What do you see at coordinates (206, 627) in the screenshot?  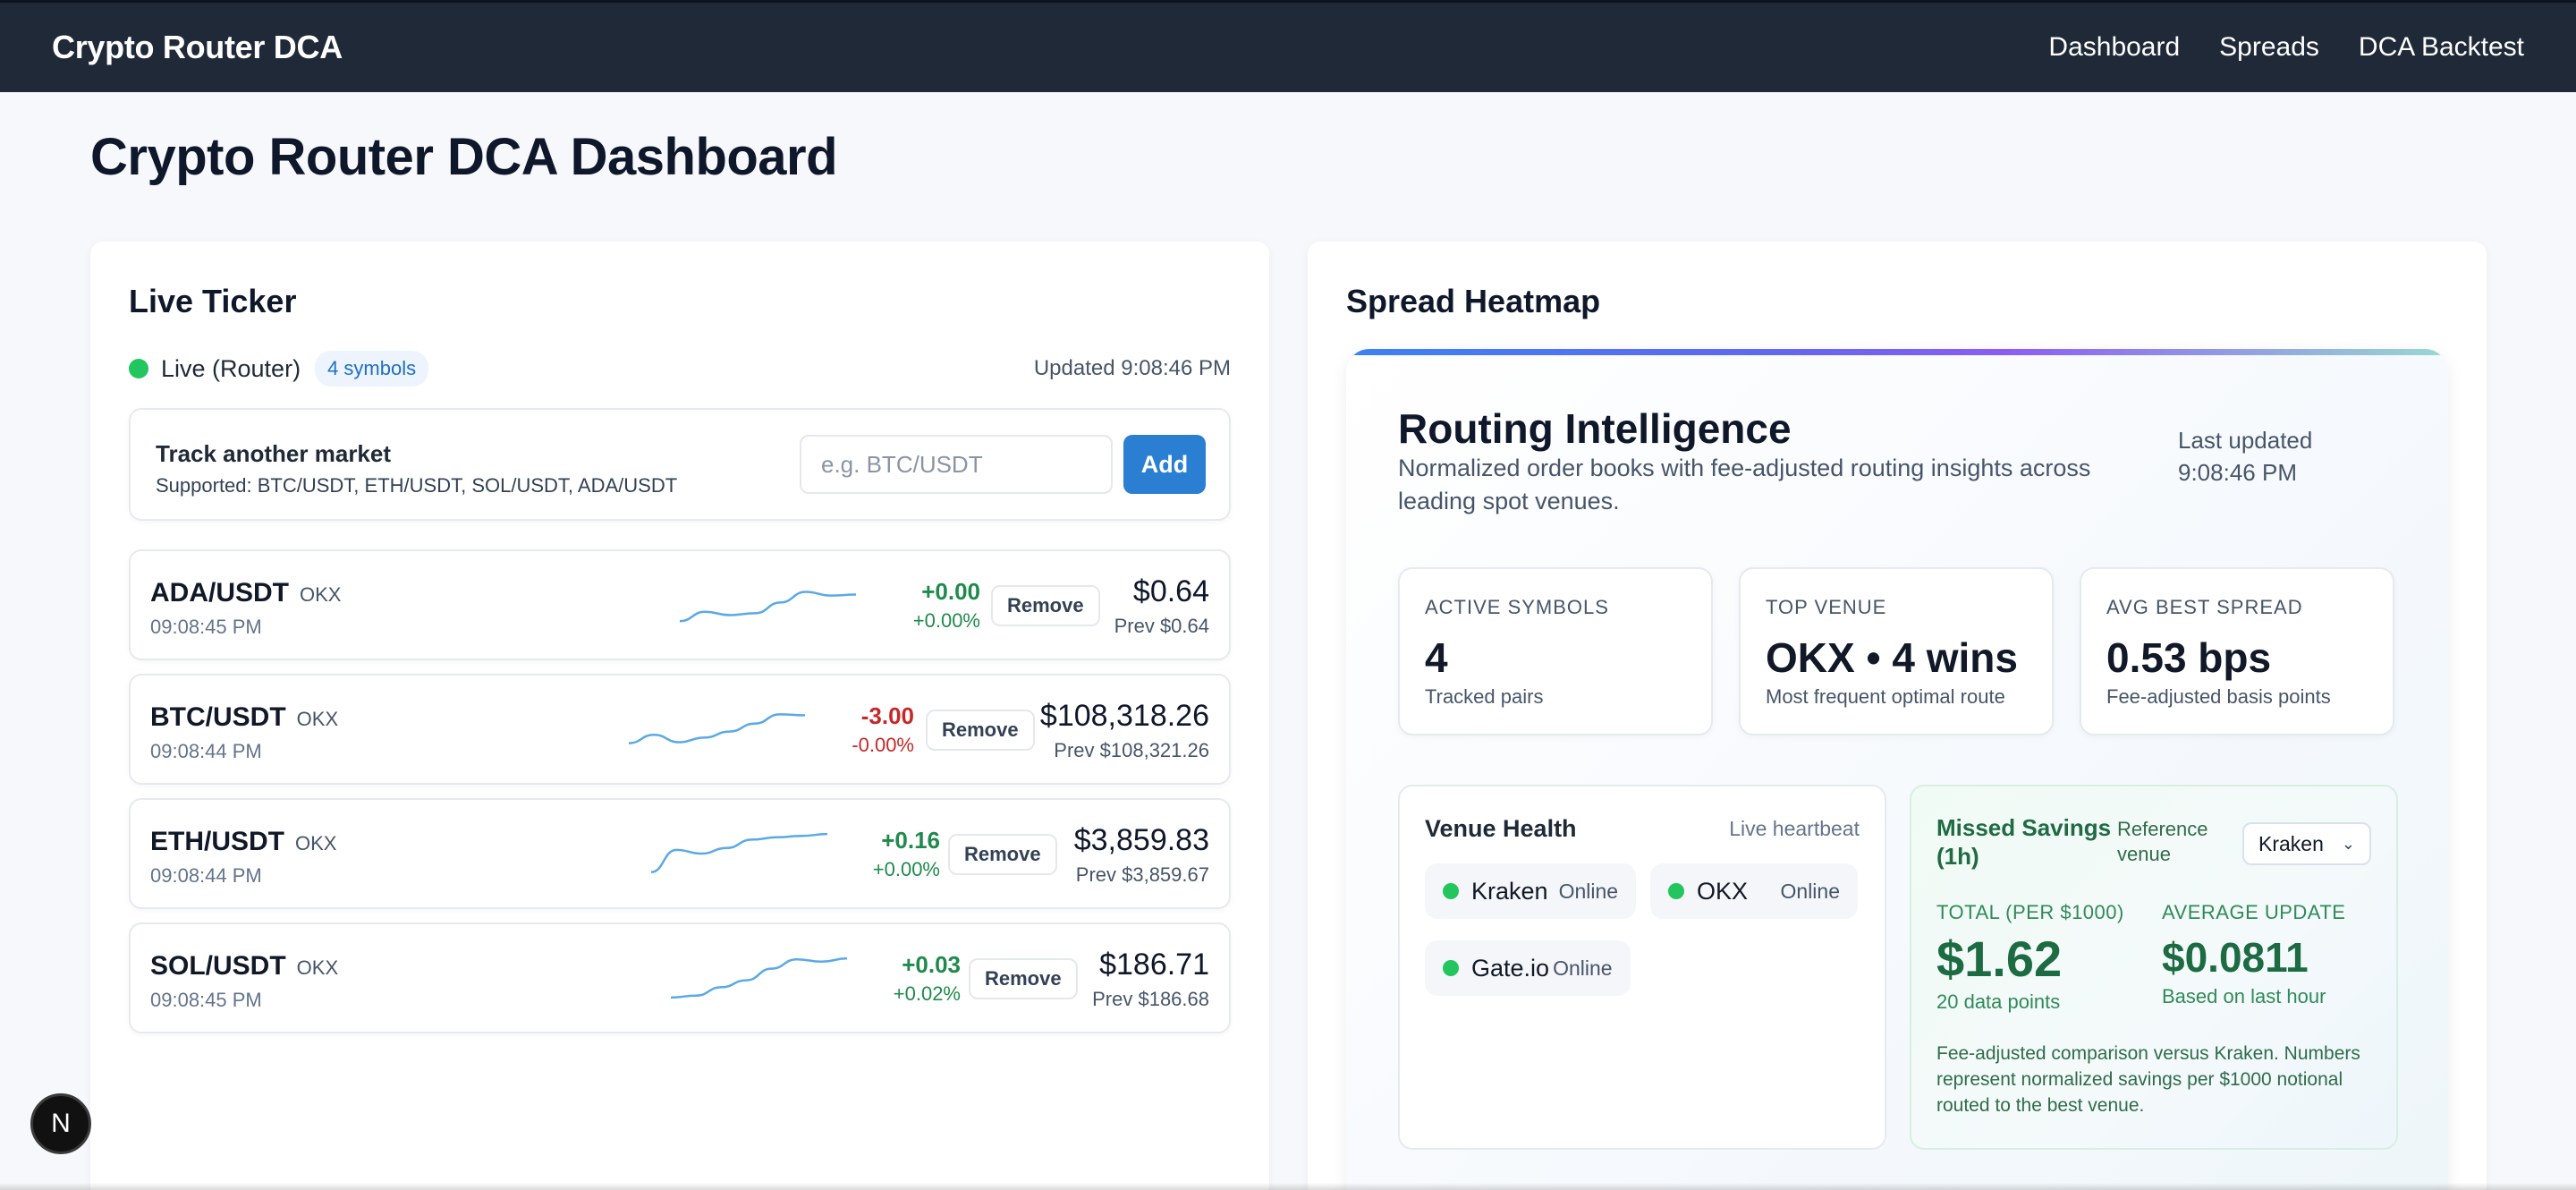 I see `ticker-time: 09:08:45 PM` at bounding box center [206, 627].